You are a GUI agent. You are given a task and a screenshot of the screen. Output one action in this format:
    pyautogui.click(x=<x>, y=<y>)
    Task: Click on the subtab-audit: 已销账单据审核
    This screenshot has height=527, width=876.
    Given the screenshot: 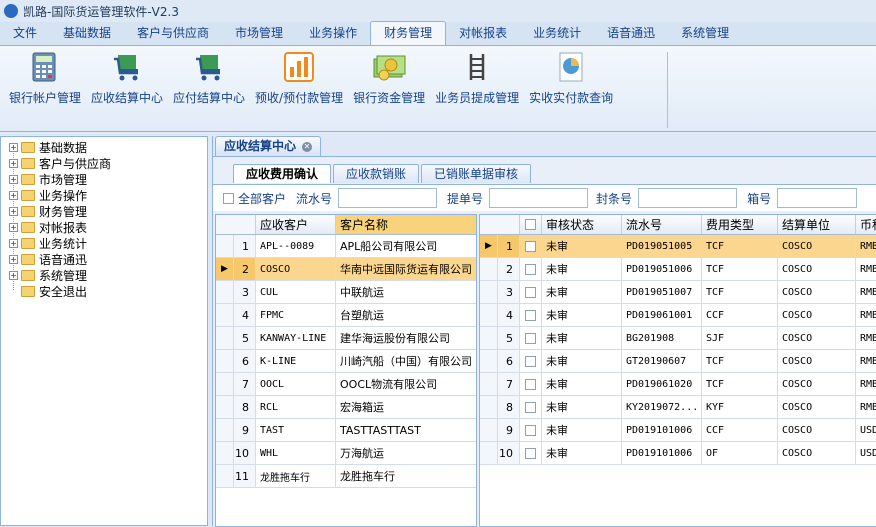 What is the action you would take?
    pyautogui.click(x=476, y=173)
    